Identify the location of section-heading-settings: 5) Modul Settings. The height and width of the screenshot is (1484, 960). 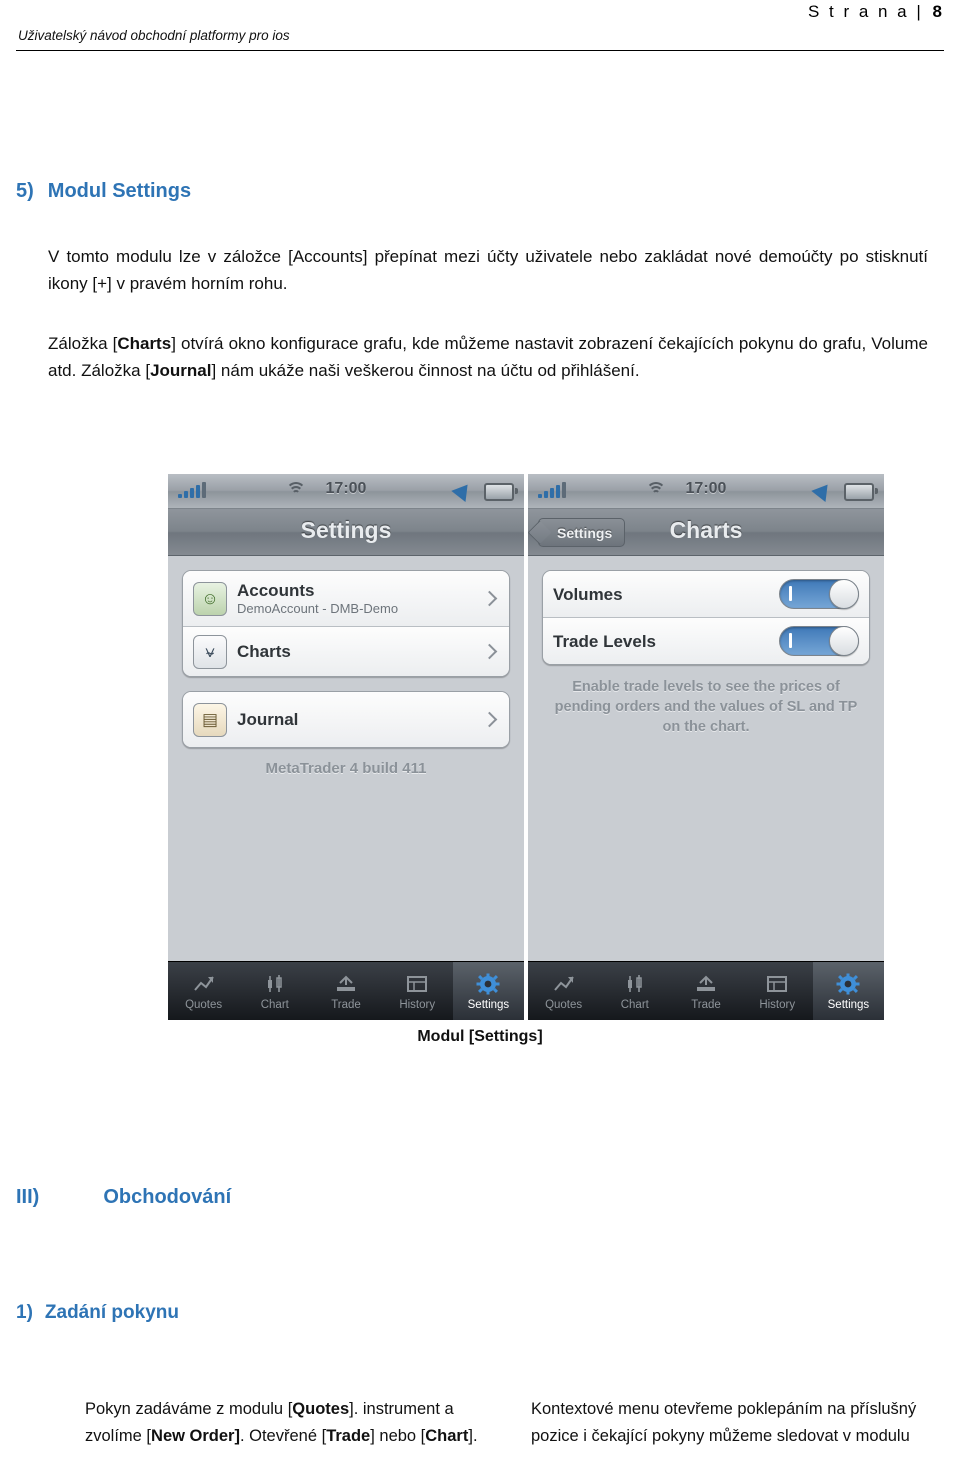
(103, 191).